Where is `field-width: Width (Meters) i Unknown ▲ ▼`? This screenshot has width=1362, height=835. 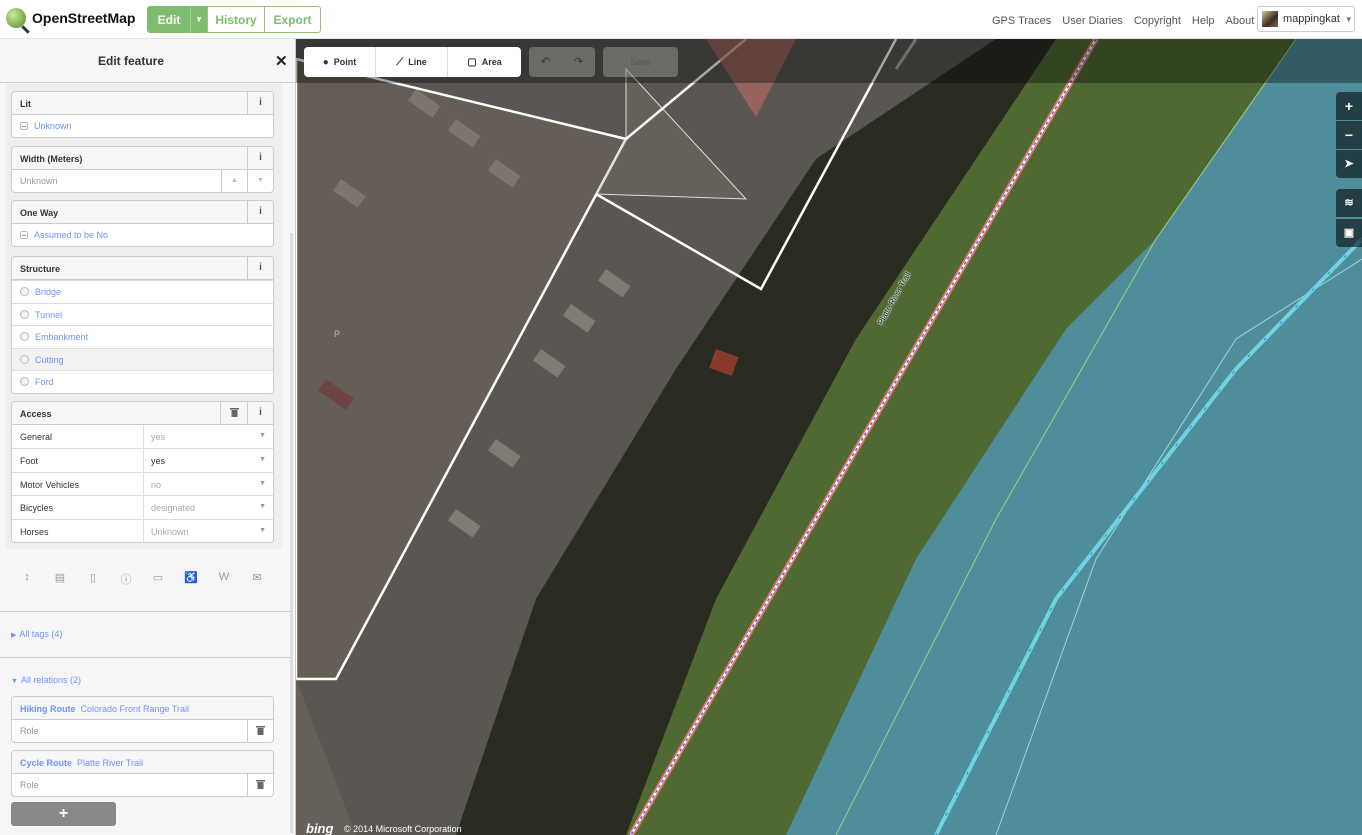
field-width: Width (Meters) i Unknown ▲ ▼ is located at coordinates (142, 169).